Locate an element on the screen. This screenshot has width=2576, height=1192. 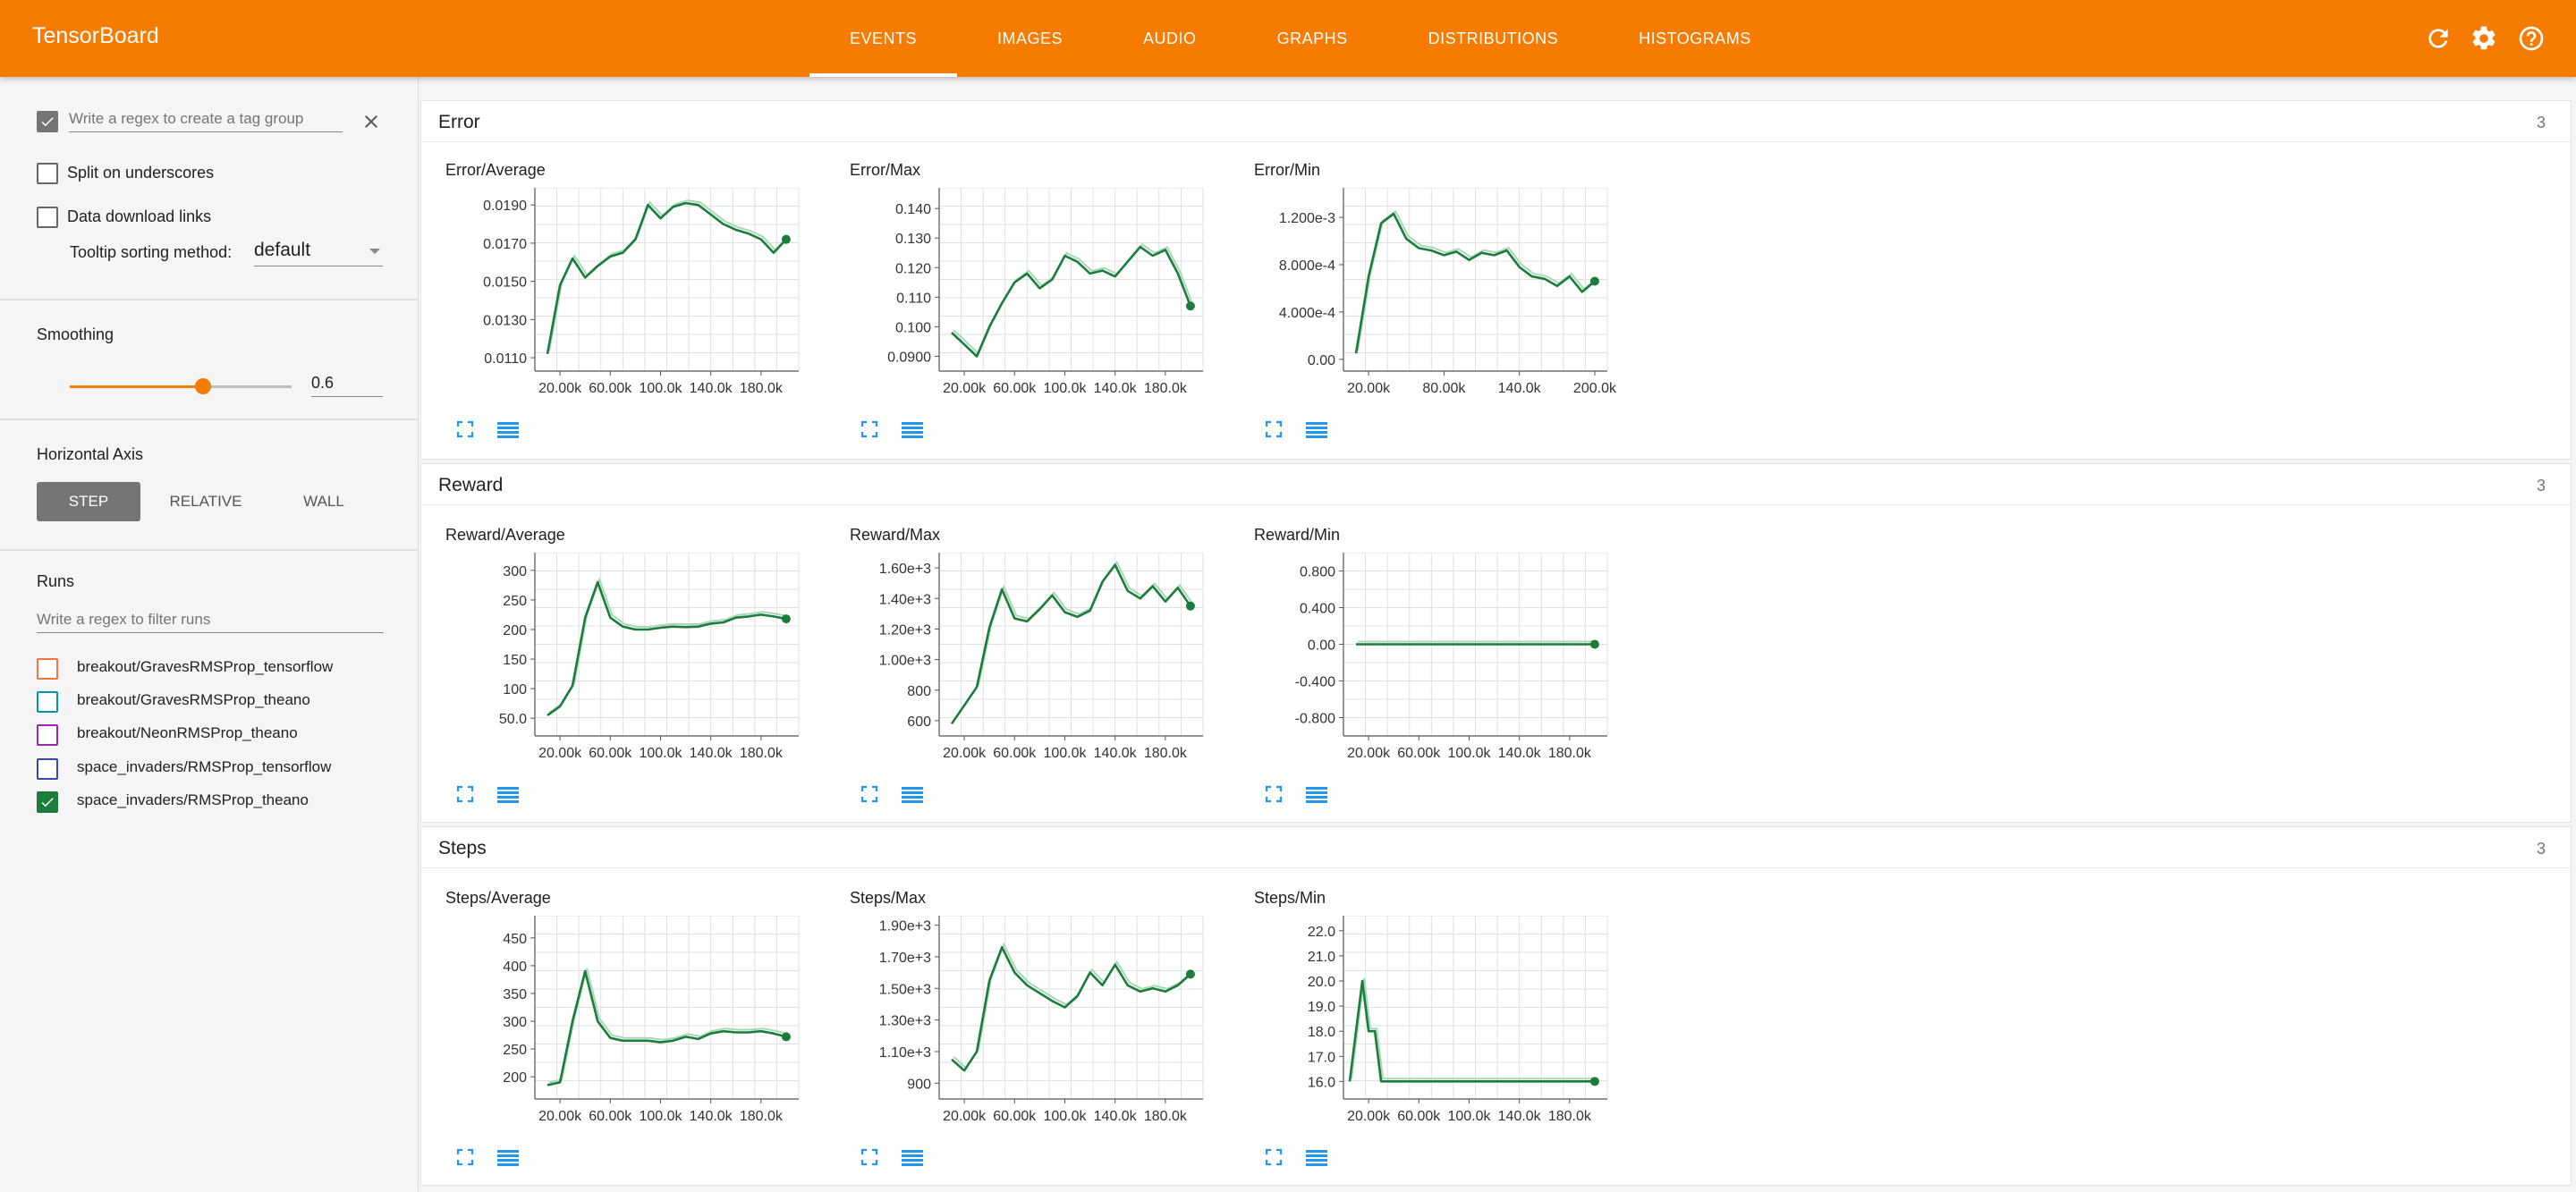
tab-histograms: HISTOGRAMS is located at coordinates (1695, 38).